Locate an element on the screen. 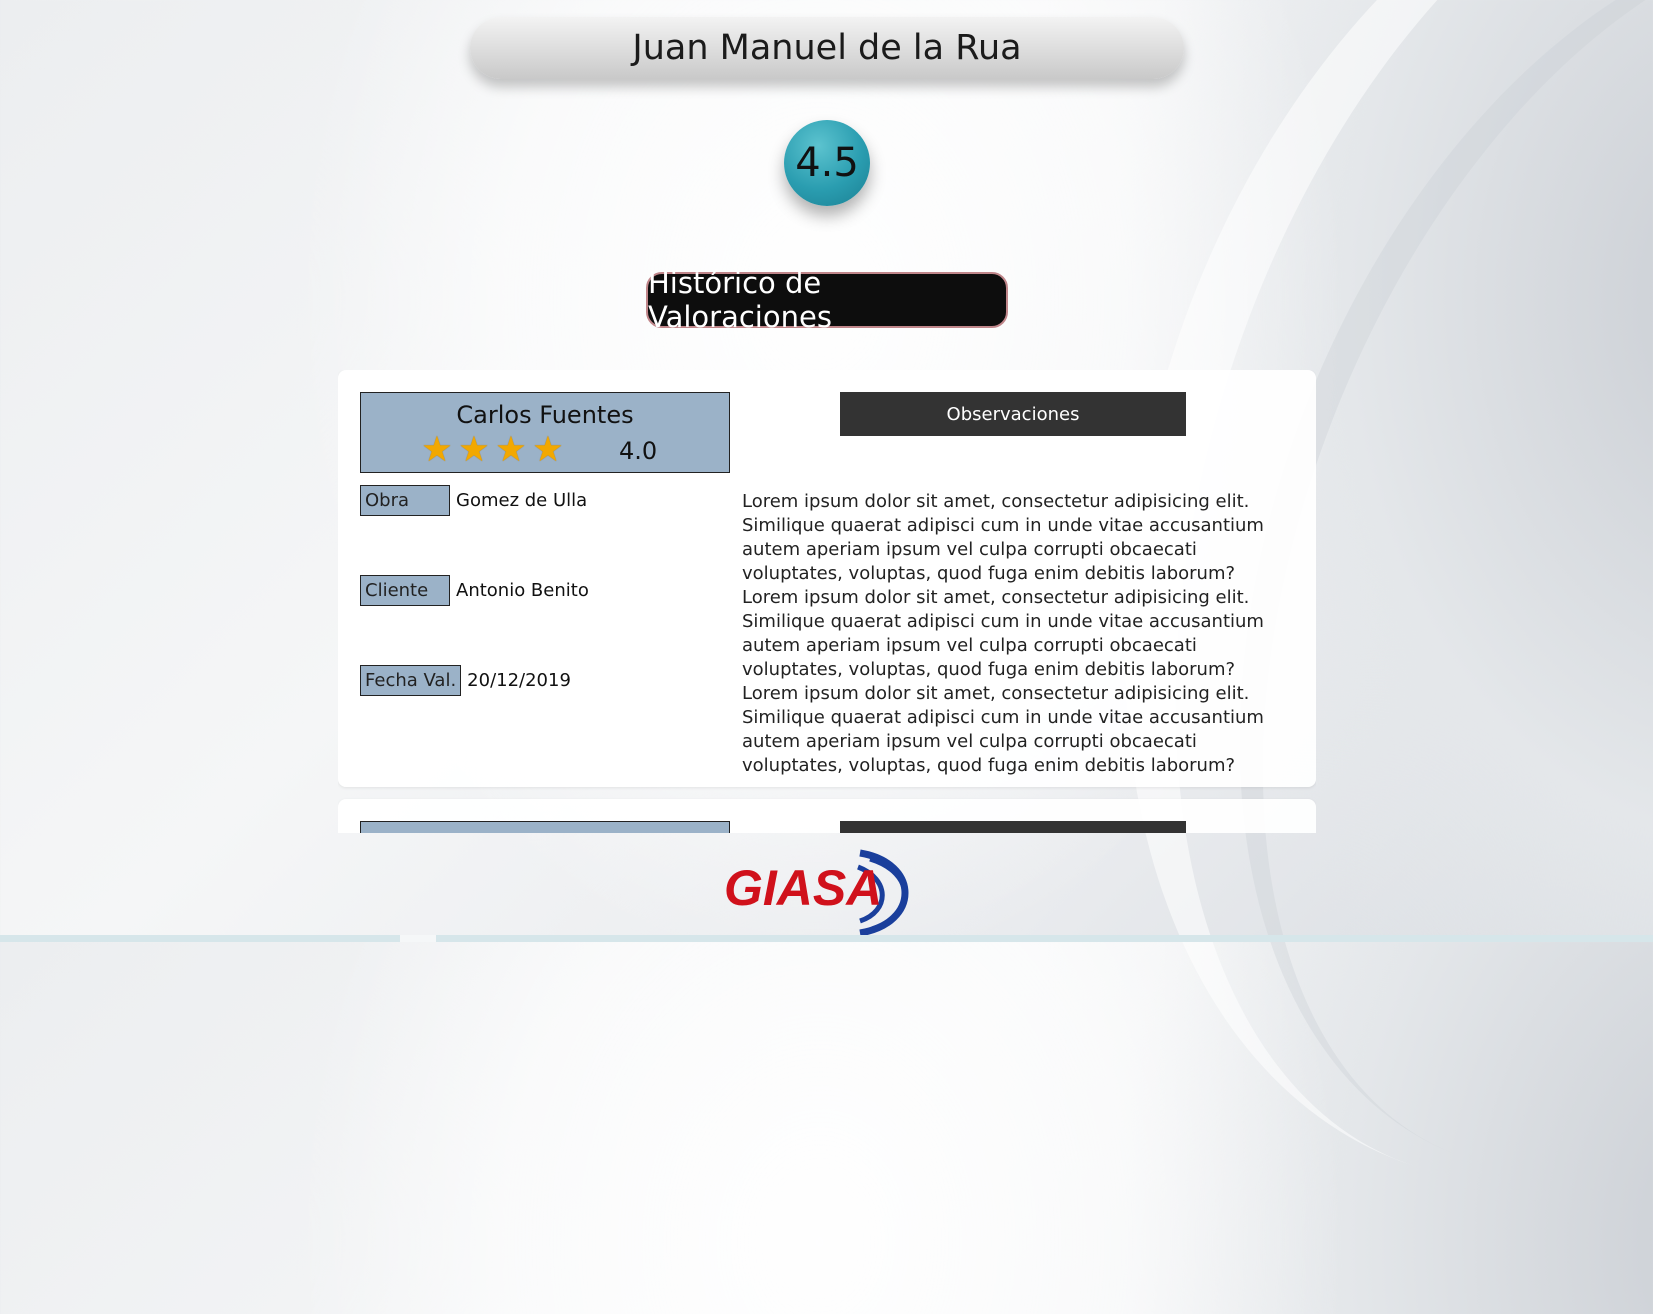 This screenshot has width=1653, height=1314. worker-name-header: Juan Manuel de la Rua is located at coordinates (827, 48).